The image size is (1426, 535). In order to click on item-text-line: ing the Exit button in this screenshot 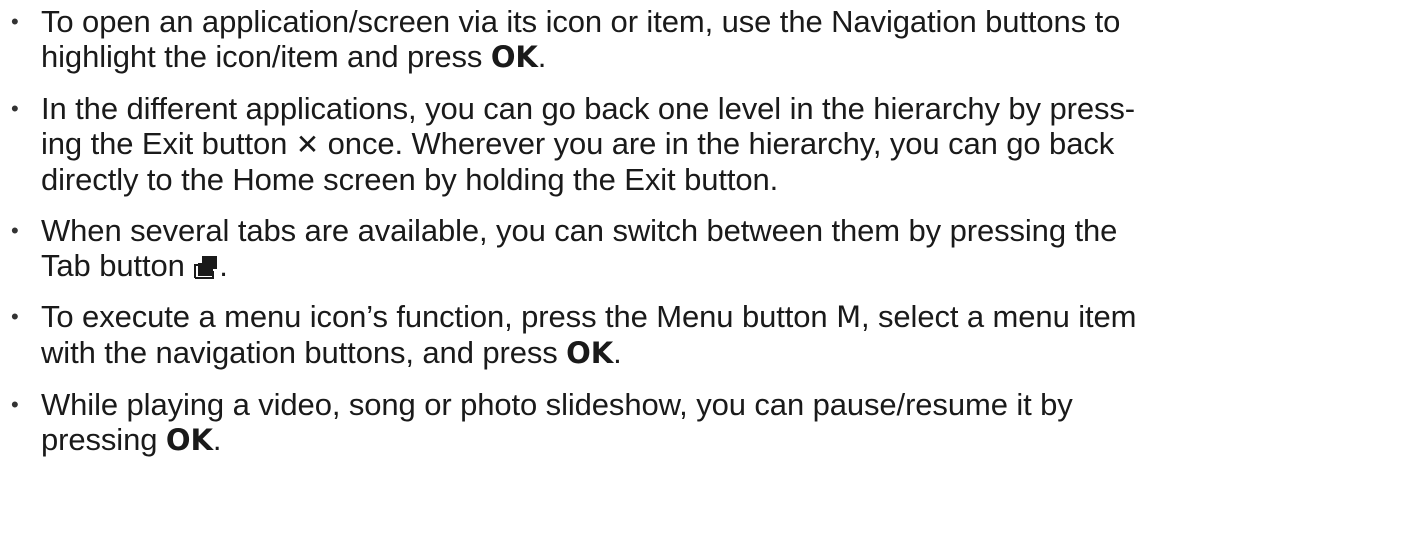, I will do `click(168, 143)`.